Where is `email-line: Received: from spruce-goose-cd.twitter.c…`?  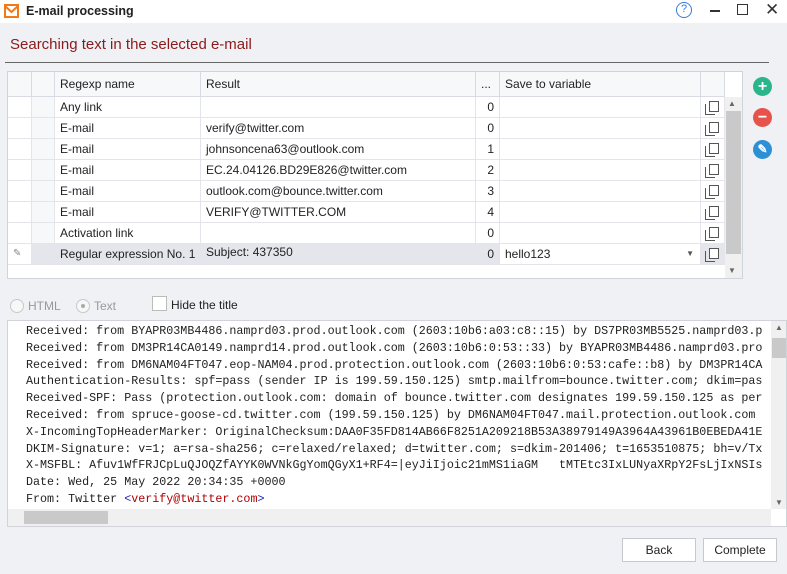 email-line: Received: from spruce-goose-cd.twitter.c… is located at coordinates (391, 414).